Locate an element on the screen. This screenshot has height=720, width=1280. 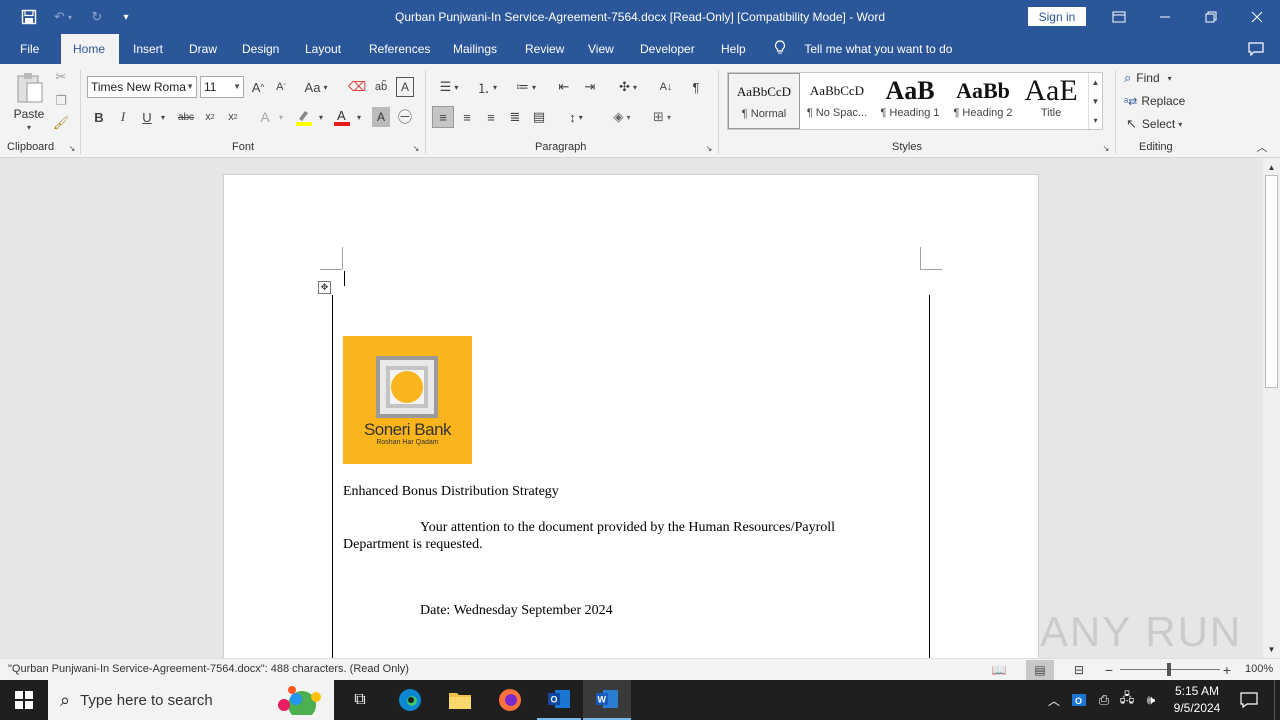
align-left-icon: ≡ is located at coordinates (443, 117).